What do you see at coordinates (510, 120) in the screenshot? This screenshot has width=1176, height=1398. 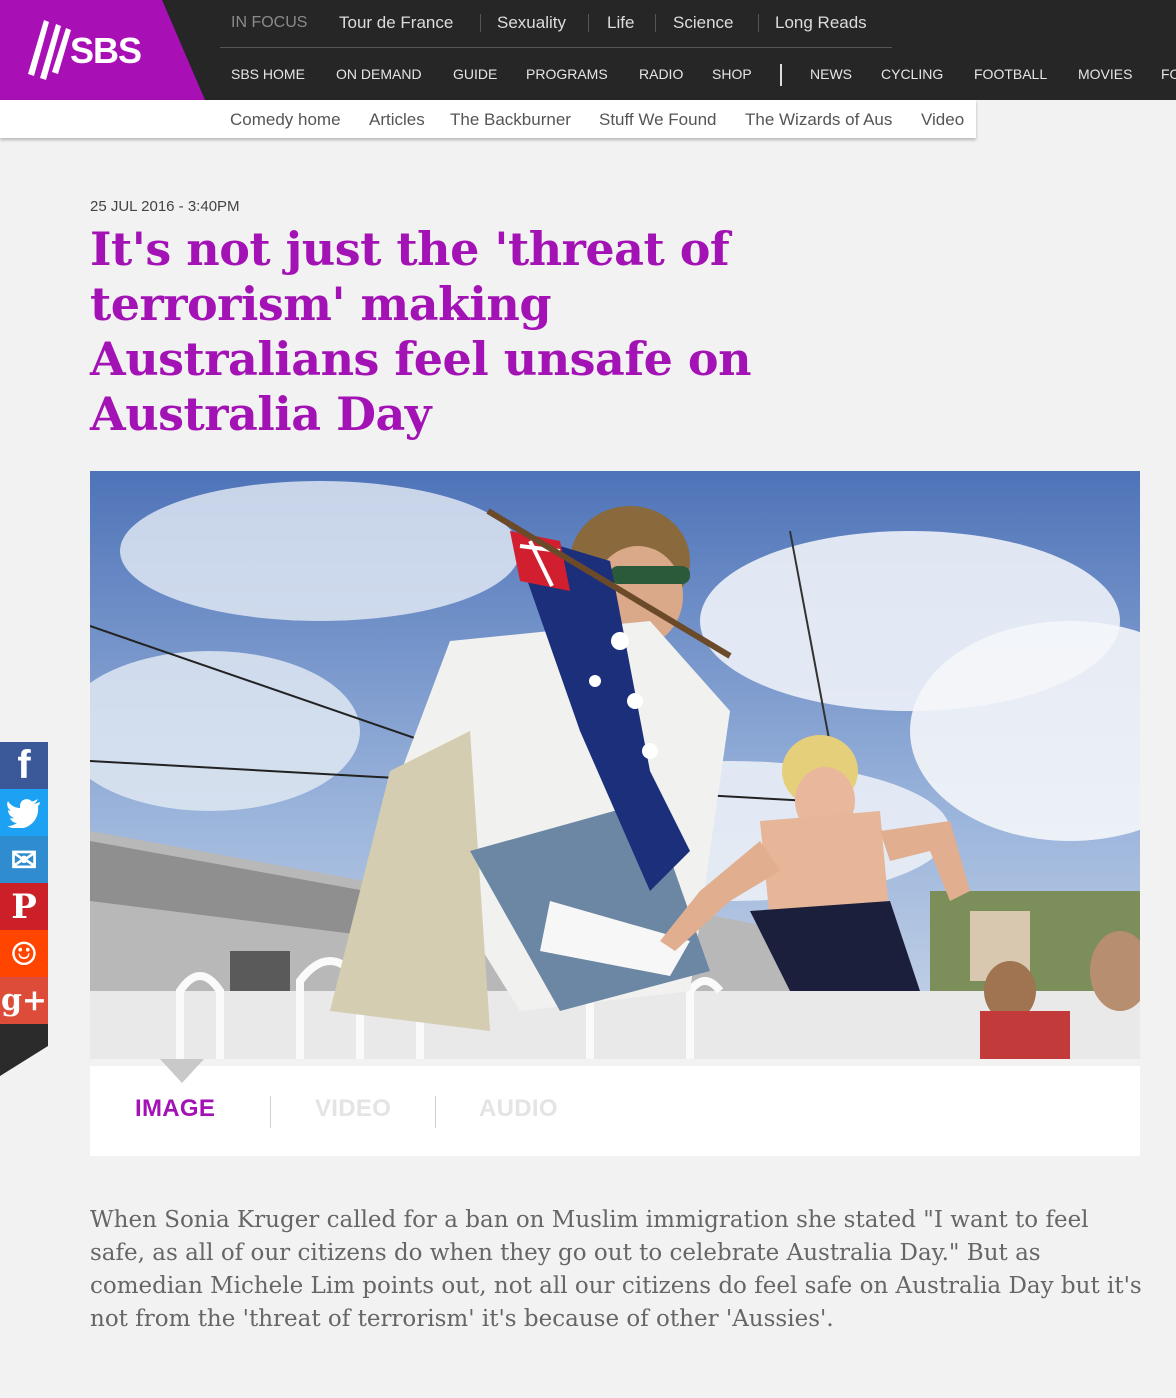 I see `subnav-backburner: The Backburner` at bounding box center [510, 120].